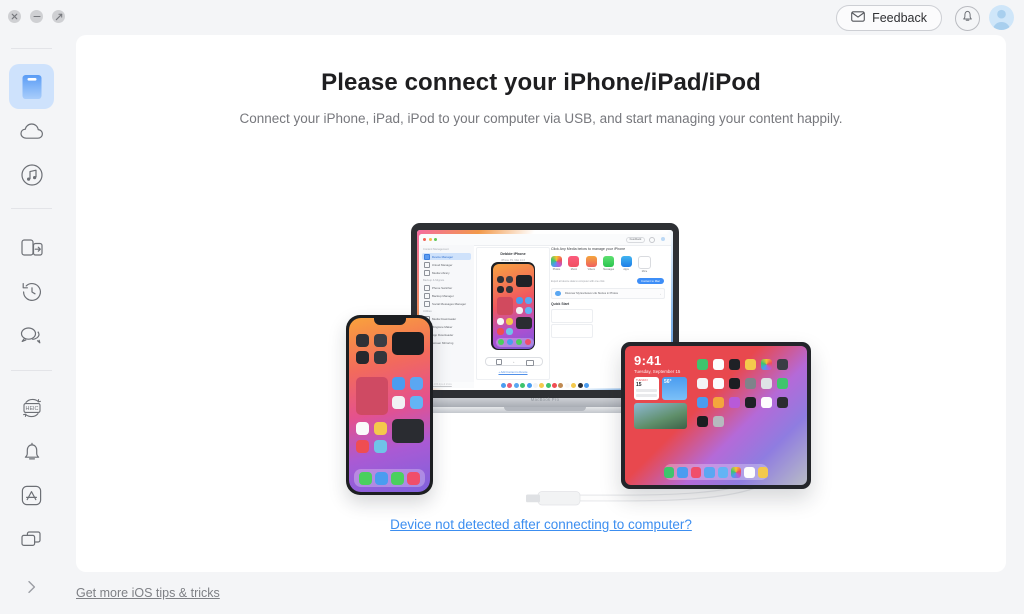  I want to click on avatar, so click(1001, 17).